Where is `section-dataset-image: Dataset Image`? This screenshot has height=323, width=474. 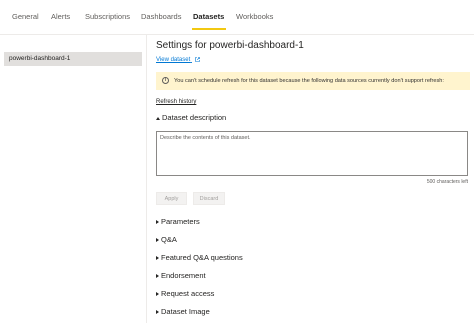
section-dataset-image: Dataset Image is located at coordinates (183, 311).